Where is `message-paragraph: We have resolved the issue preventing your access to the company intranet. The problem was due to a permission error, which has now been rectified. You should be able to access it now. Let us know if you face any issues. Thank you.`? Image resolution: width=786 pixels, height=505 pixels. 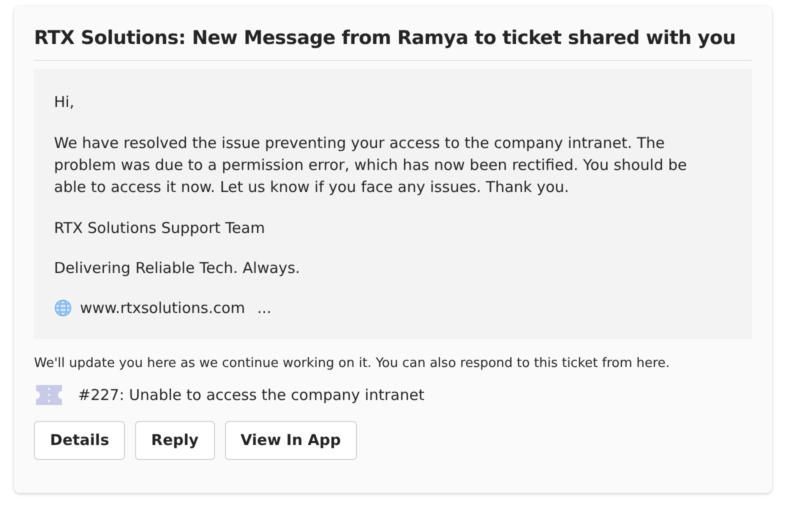
message-paragraph: We have resolved the issue preventing your access to the company intranet. The problem was due to a permission error, which has now been rectified. You should be able to access it now. Let us know if you face any issues. Thank you. is located at coordinates (371, 165).